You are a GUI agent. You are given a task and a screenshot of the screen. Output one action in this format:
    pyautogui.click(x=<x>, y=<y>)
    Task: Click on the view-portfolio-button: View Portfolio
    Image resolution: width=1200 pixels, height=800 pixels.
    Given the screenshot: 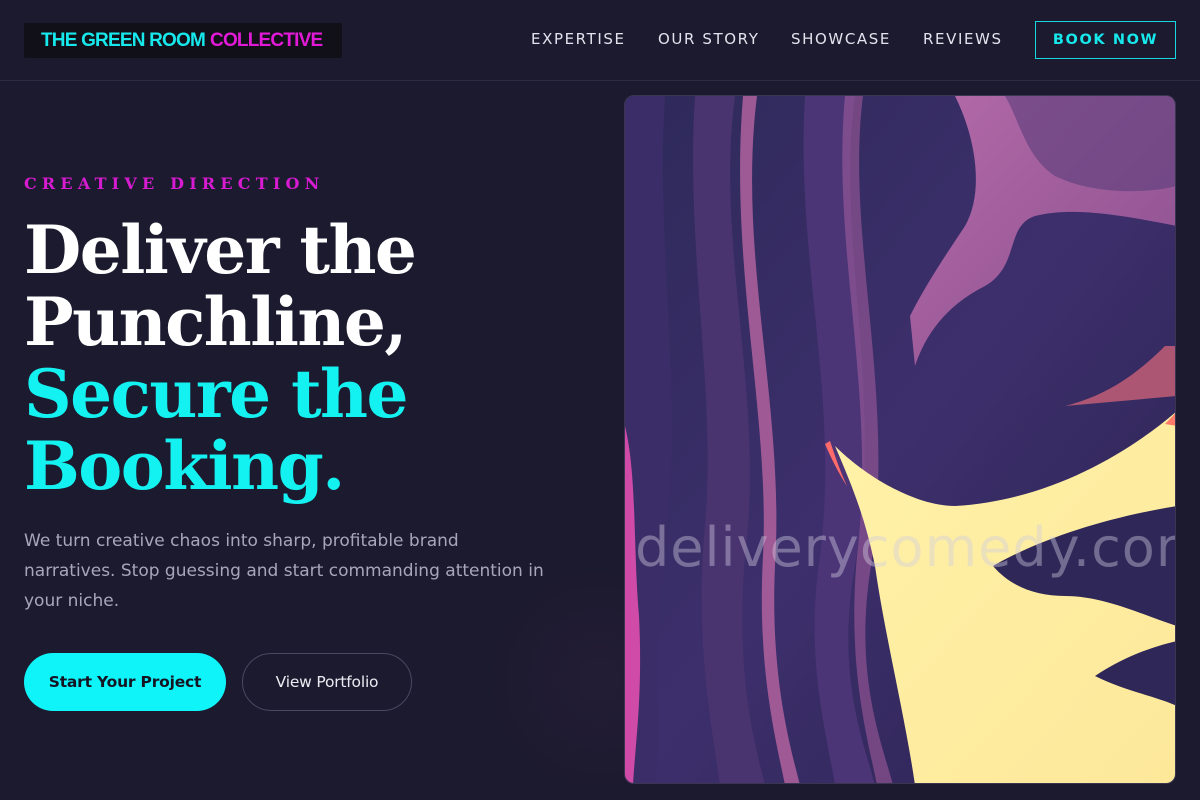 What is the action you would take?
    pyautogui.click(x=327, y=682)
    